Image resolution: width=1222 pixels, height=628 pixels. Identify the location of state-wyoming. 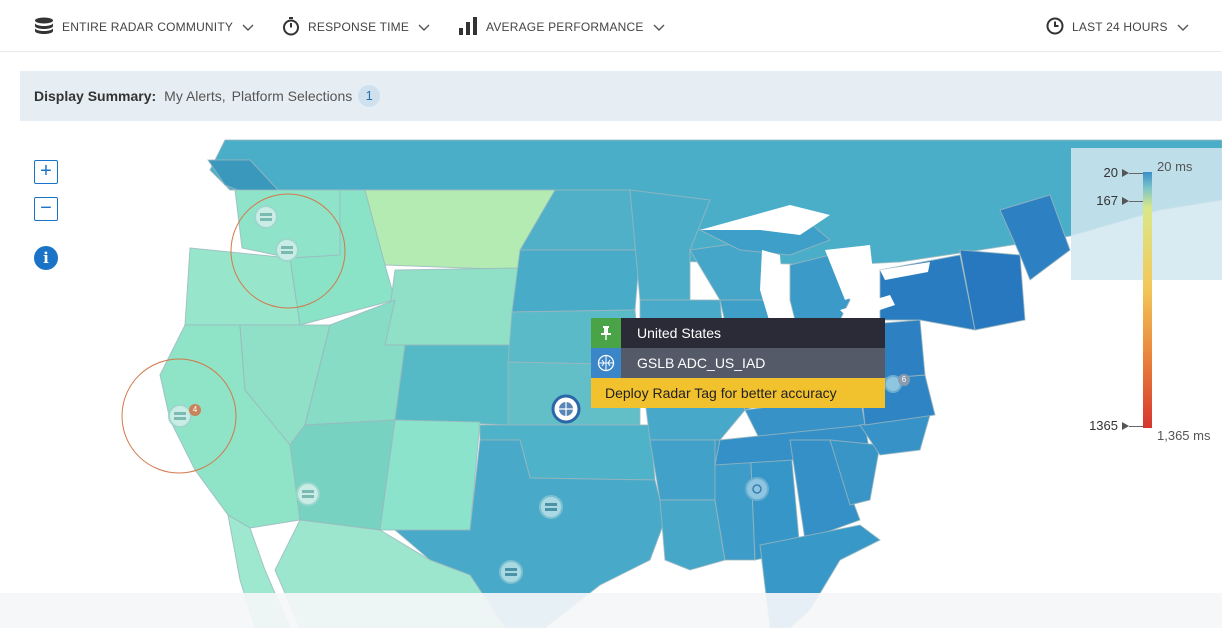
(452, 306).